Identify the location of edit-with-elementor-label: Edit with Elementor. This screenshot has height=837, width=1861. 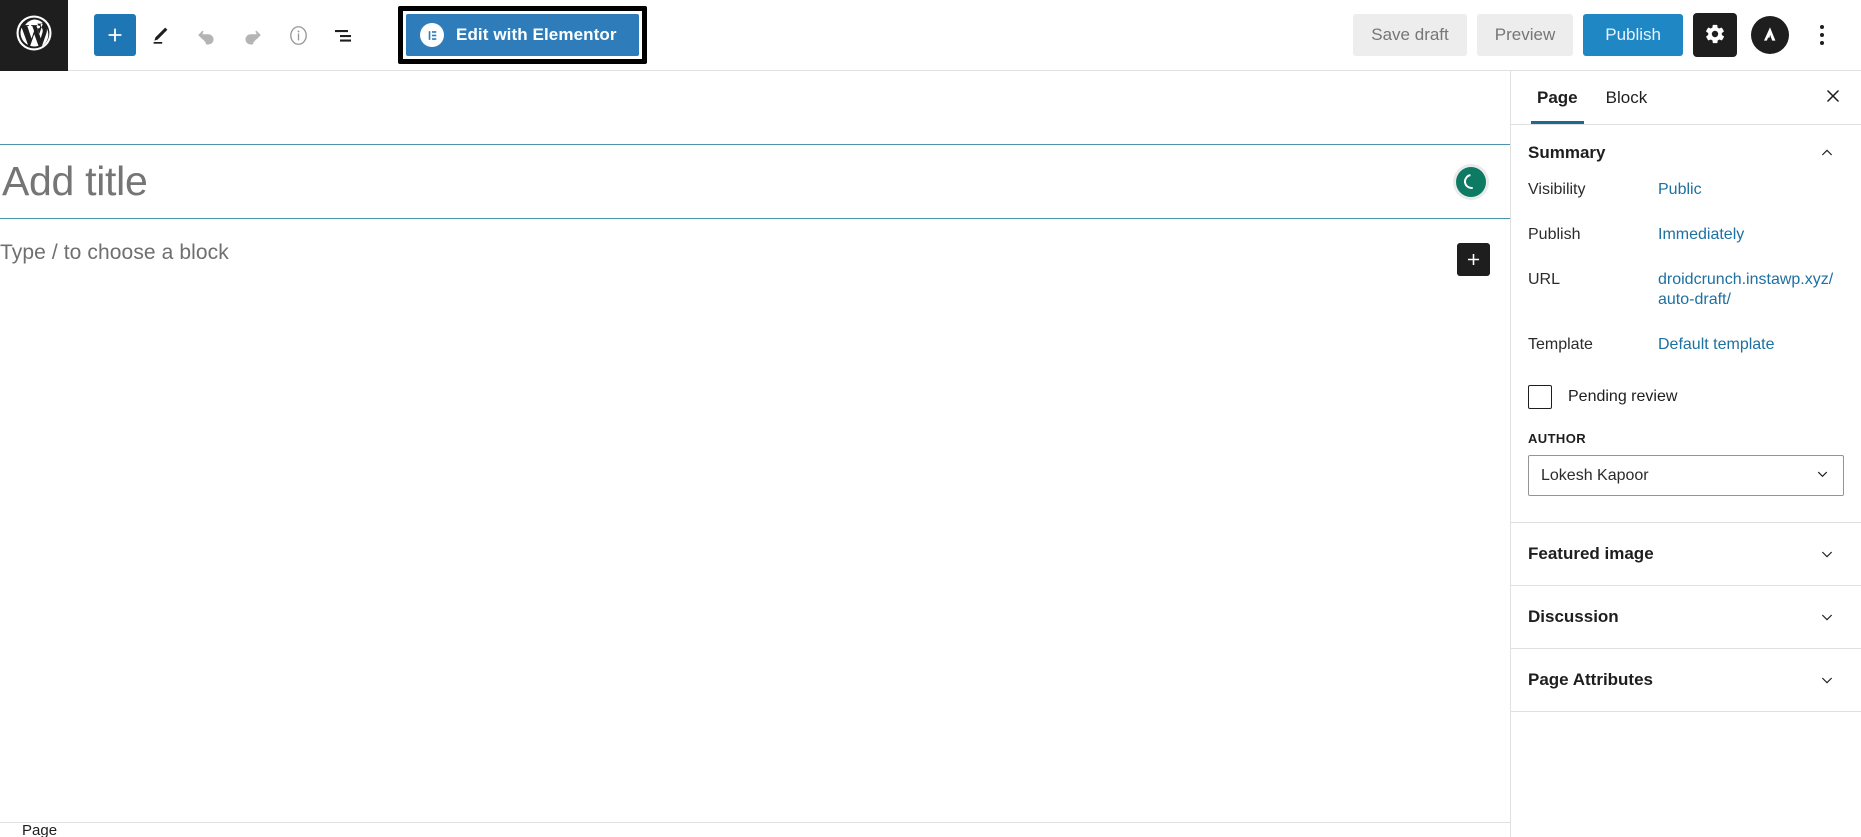
(536, 34).